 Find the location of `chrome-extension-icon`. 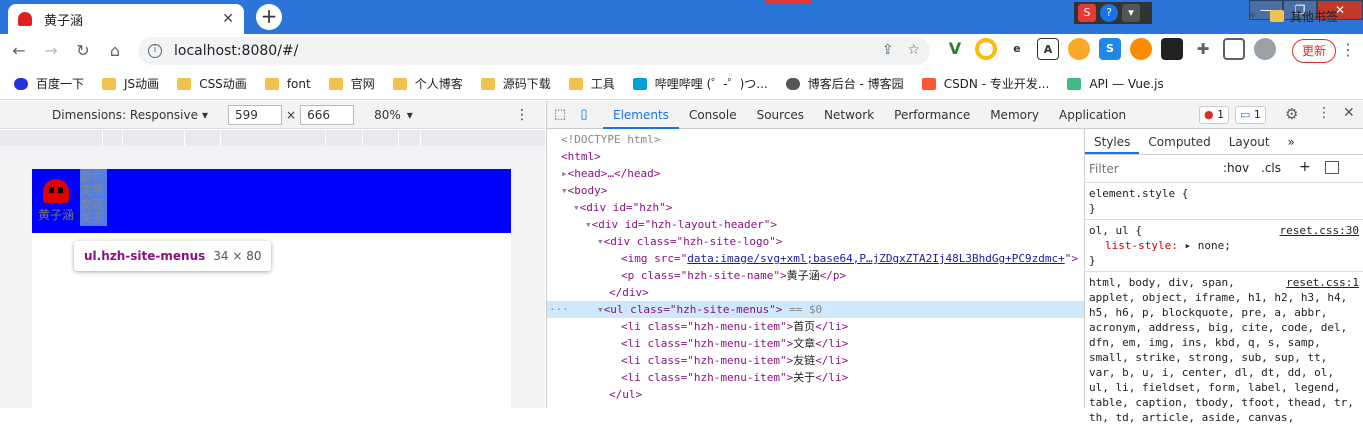

chrome-extension-icon is located at coordinates (986, 49).